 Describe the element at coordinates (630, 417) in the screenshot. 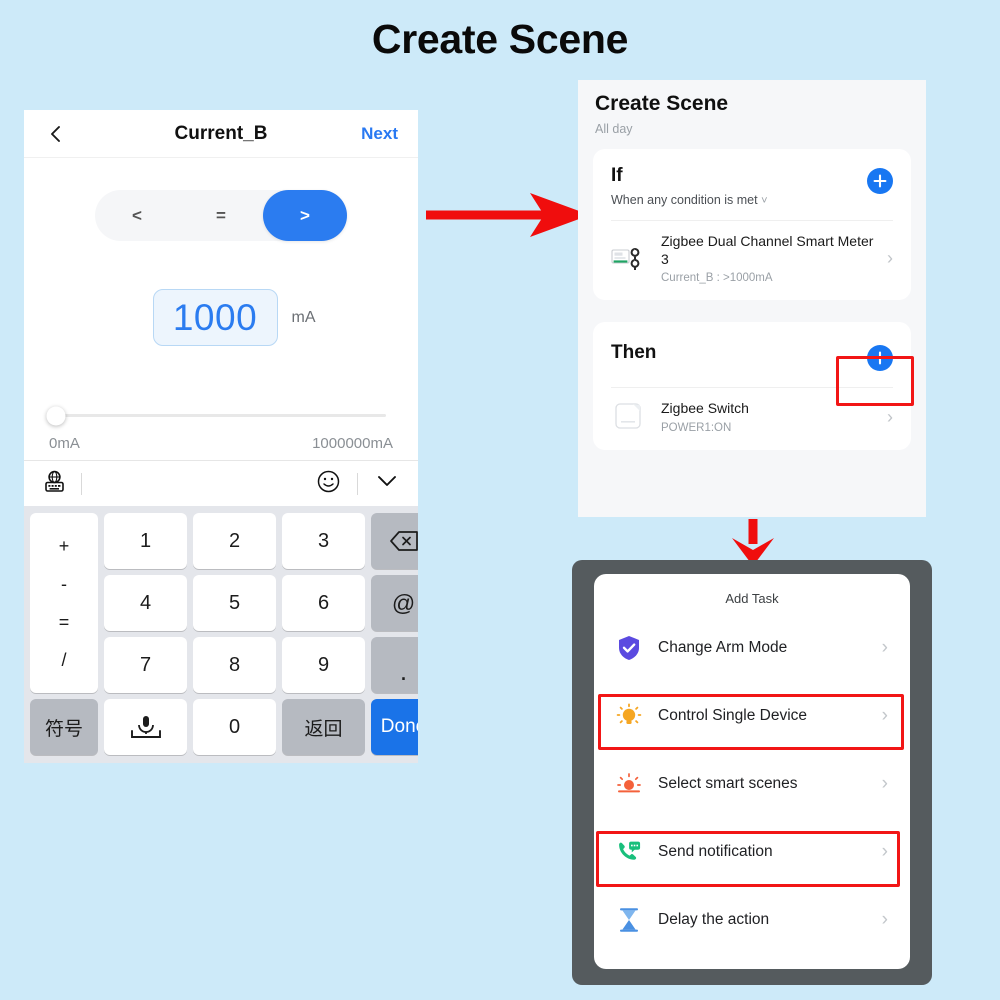

I see `switch-icon` at that location.